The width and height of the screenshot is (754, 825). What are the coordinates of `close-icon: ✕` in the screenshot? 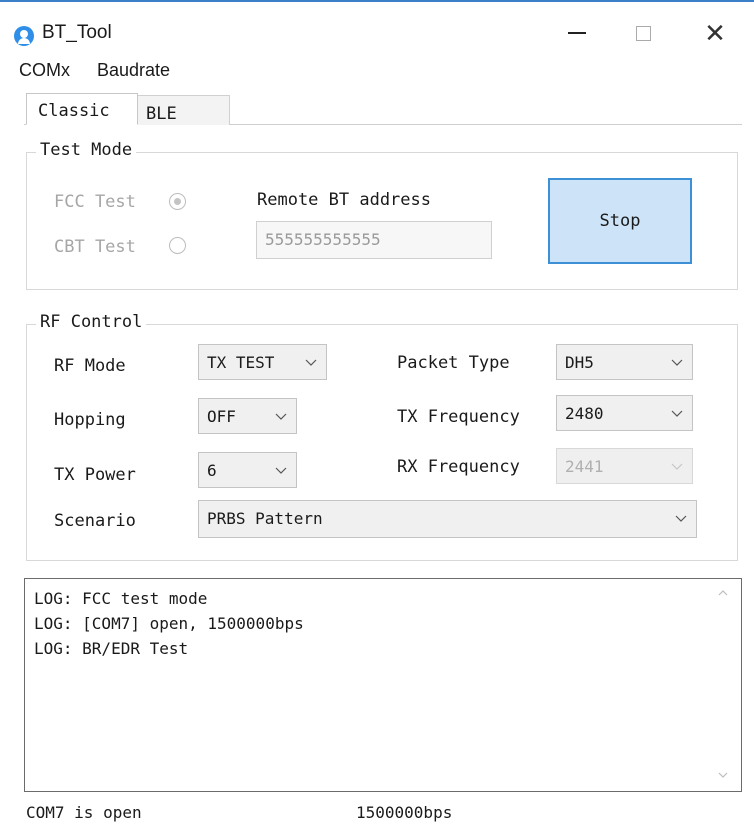 It's located at (715, 32).